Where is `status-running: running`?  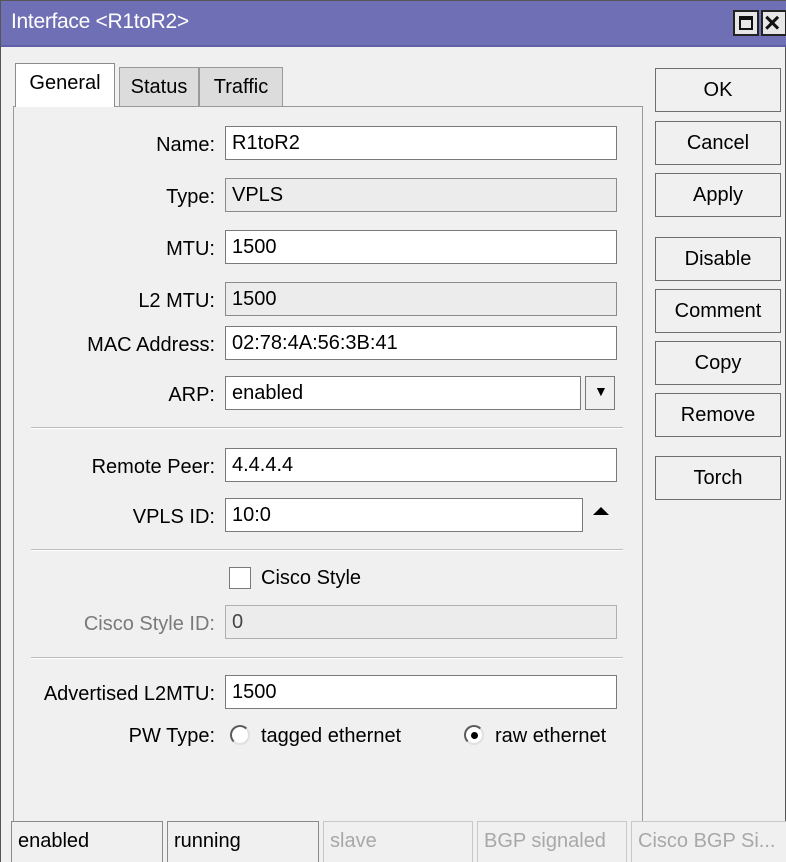 status-running: running is located at coordinates (243, 841).